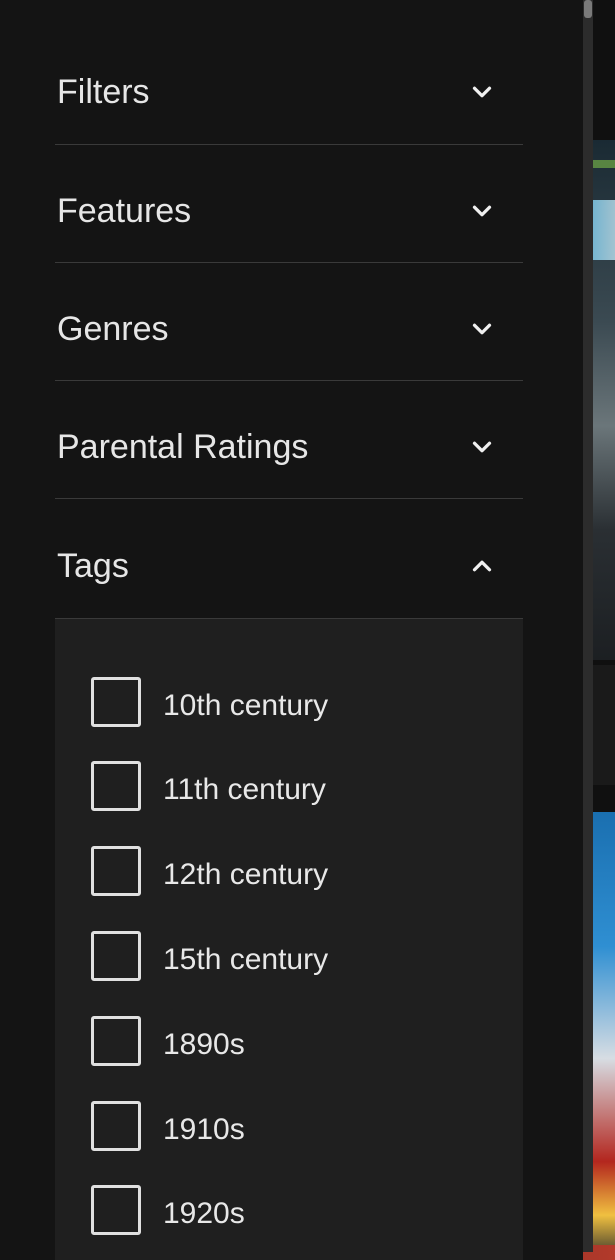  I want to click on tag-checkbox-item: 11th century, so click(301, 789).